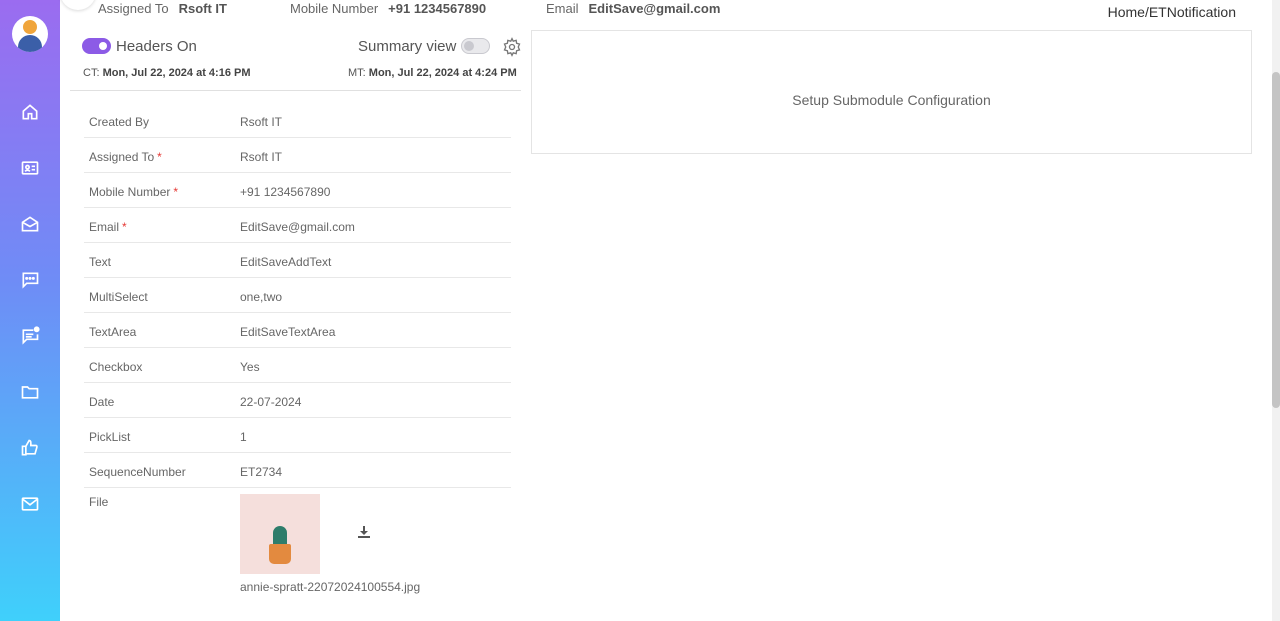 Image resolution: width=1280 pixels, height=621 pixels. I want to click on field-row-picklist: PickList 1, so click(297, 435).